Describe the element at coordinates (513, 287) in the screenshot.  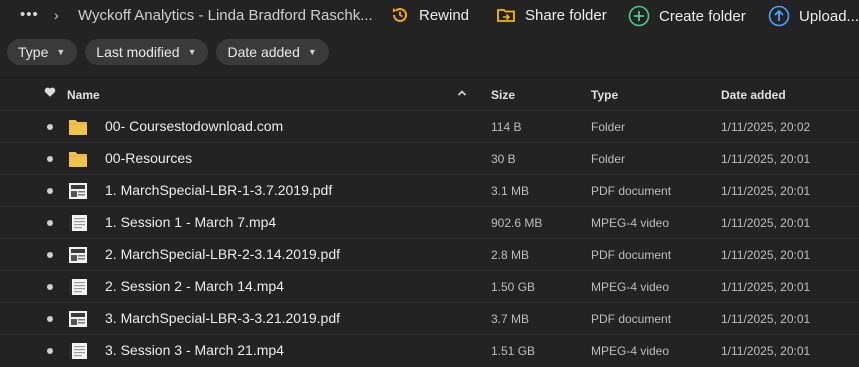
I see `file-size: 1.50 GB` at that location.